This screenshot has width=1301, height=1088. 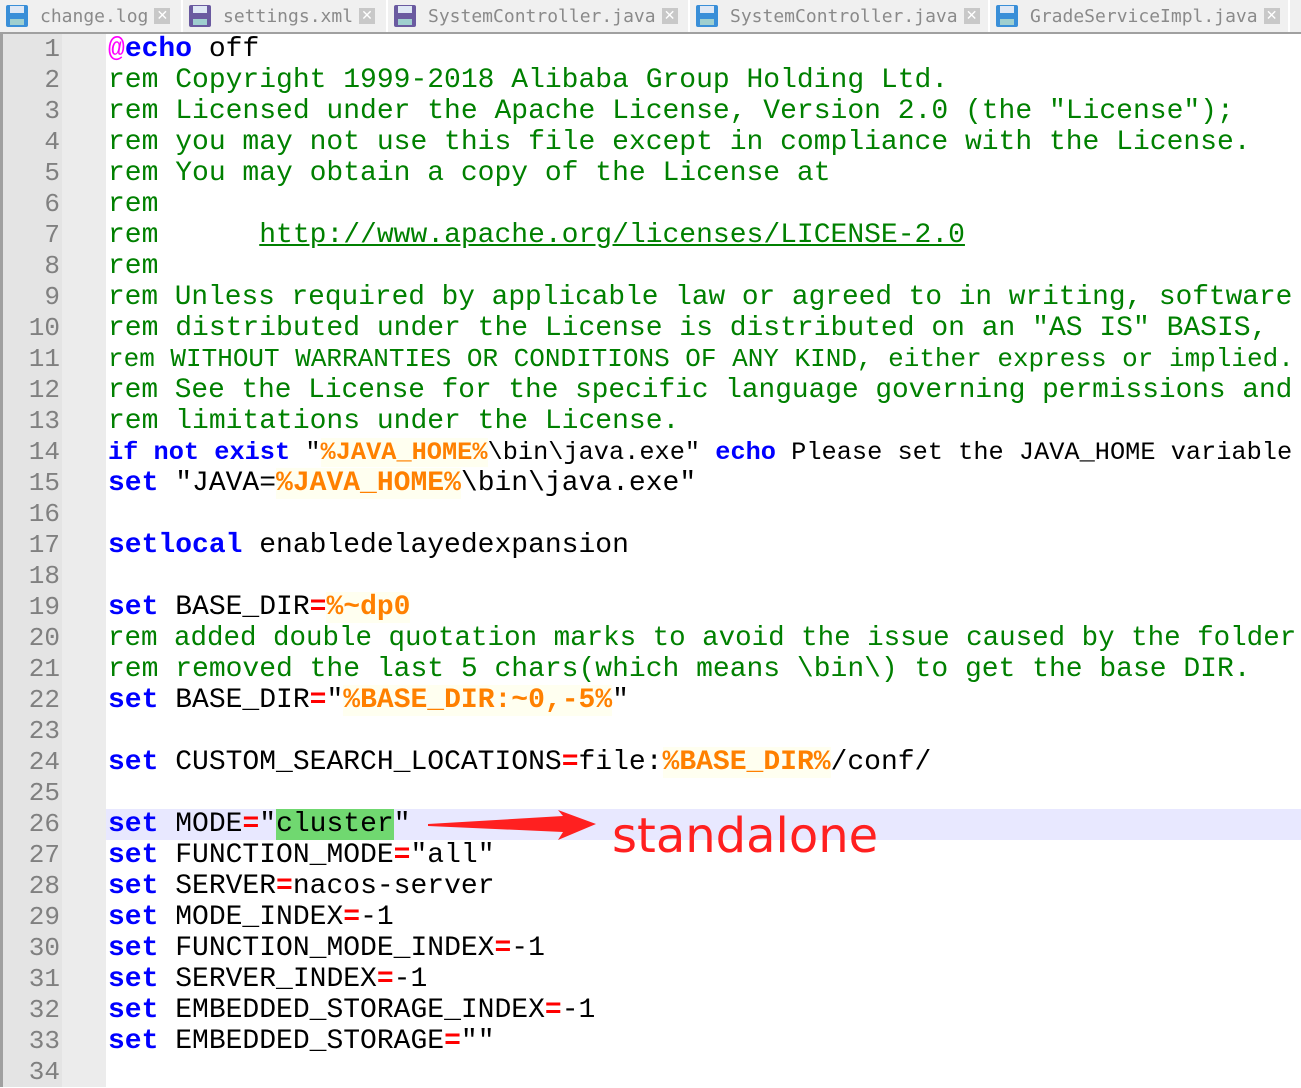 What do you see at coordinates (44, 1072) in the screenshot?
I see `line-number: 34` at bounding box center [44, 1072].